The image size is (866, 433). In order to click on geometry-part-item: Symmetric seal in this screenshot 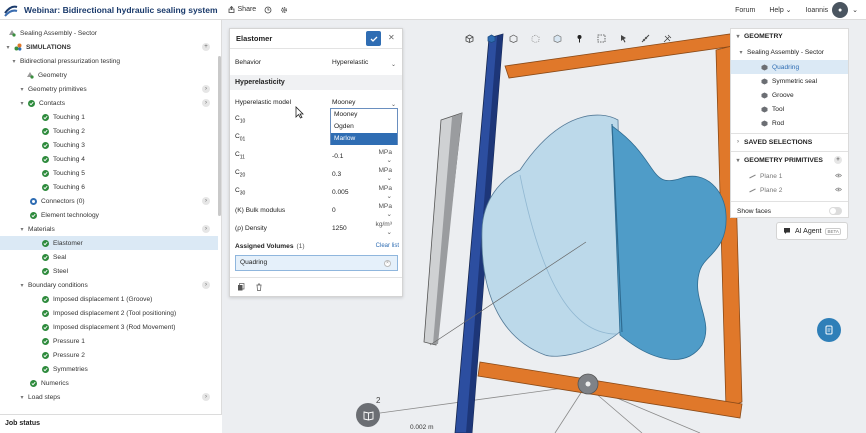, I will do `click(789, 81)`.